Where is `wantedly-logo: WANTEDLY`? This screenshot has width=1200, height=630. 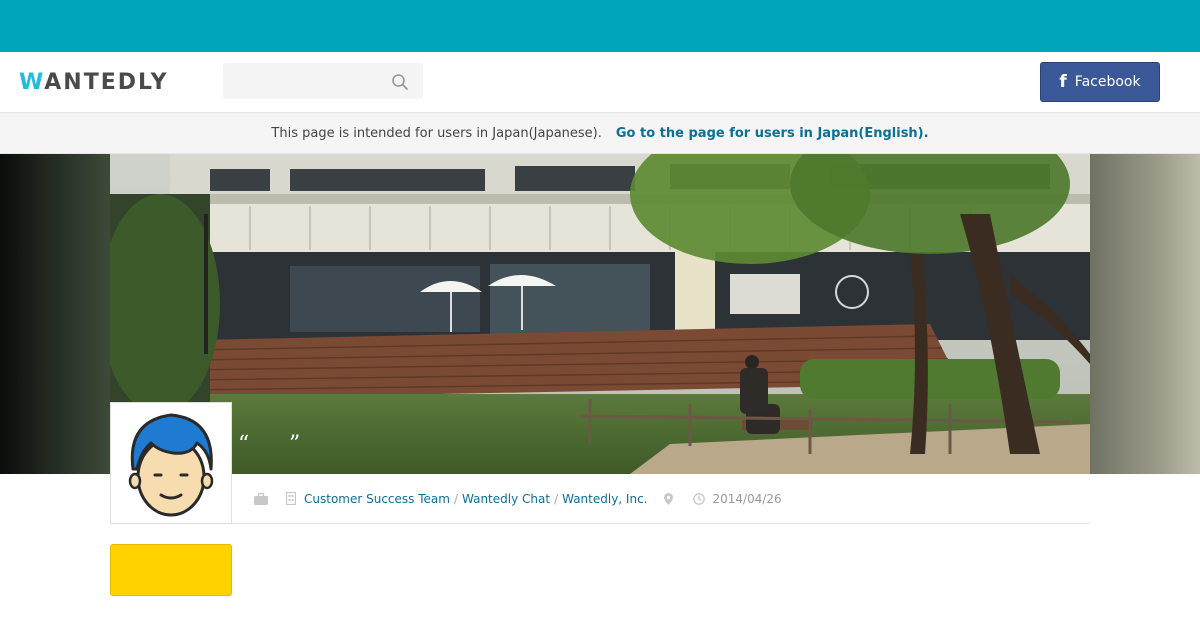 wantedly-logo: WANTEDLY is located at coordinates (94, 83).